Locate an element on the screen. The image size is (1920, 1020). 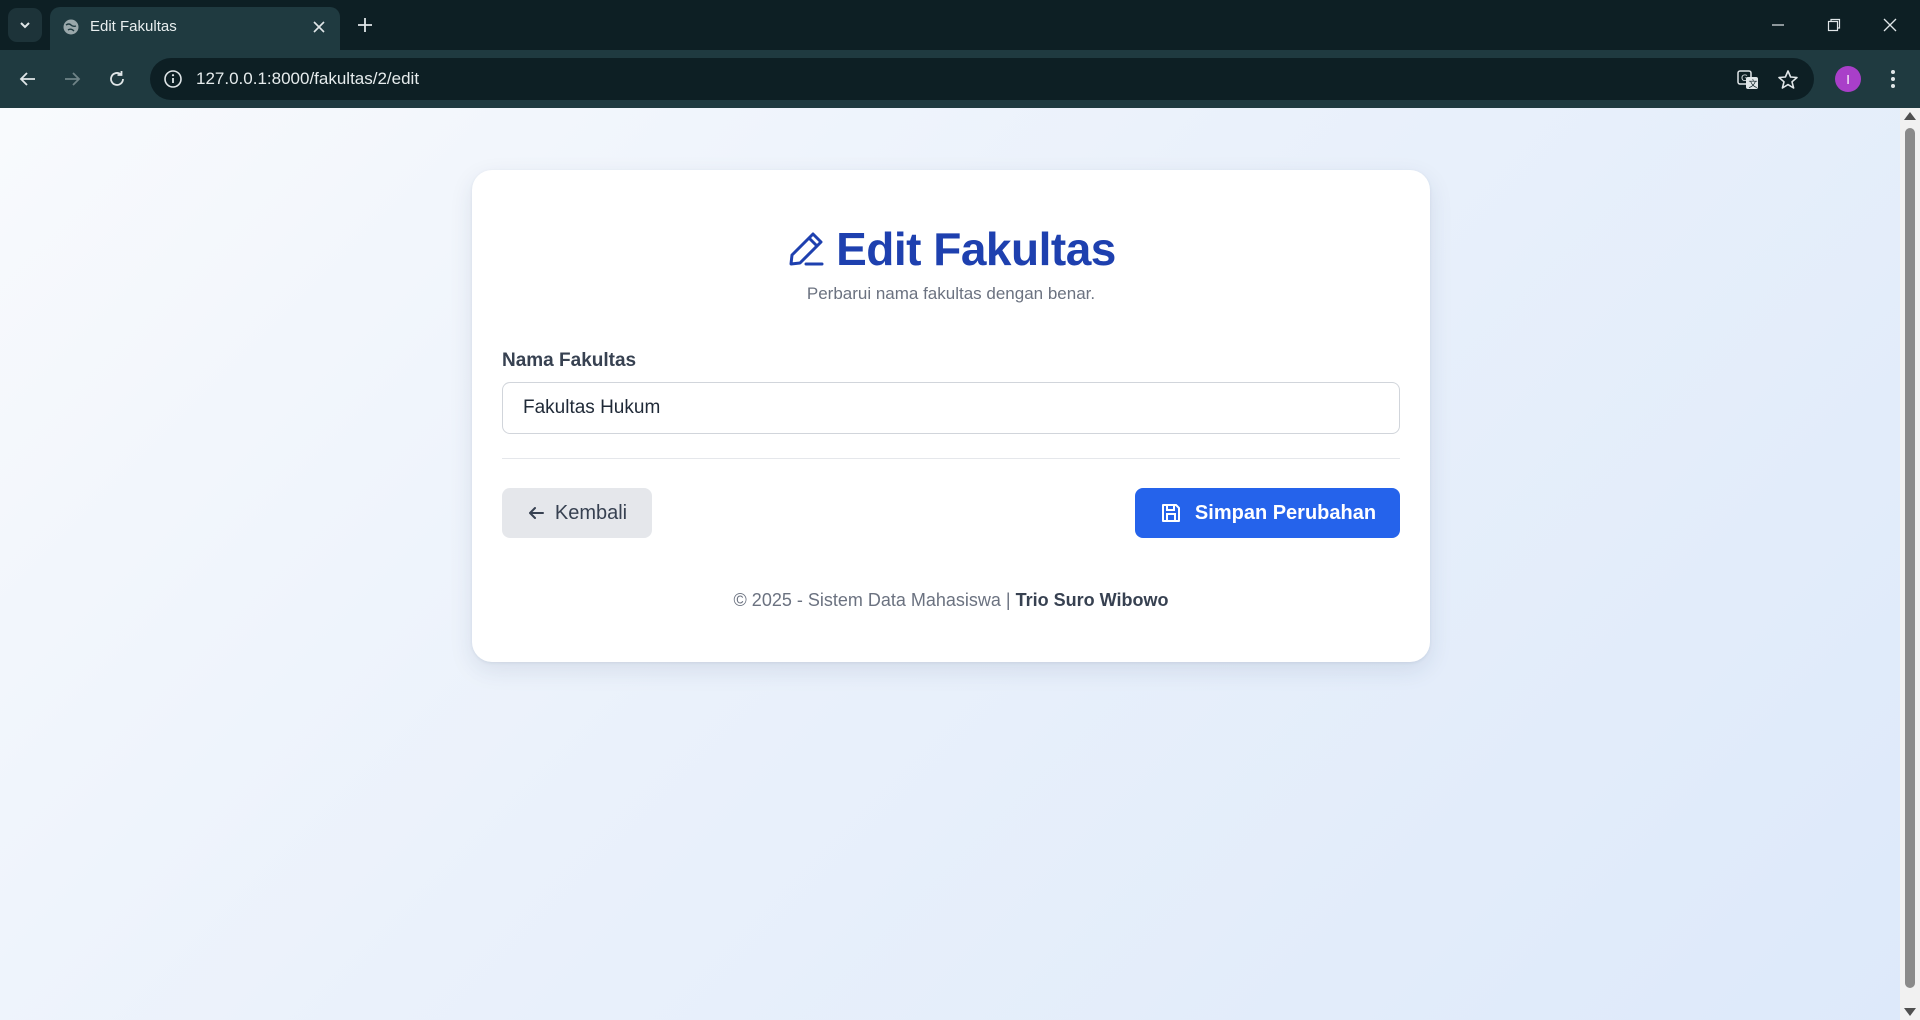
footer-author: Trio Suro Wibowo is located at coordinates (1092, 600).